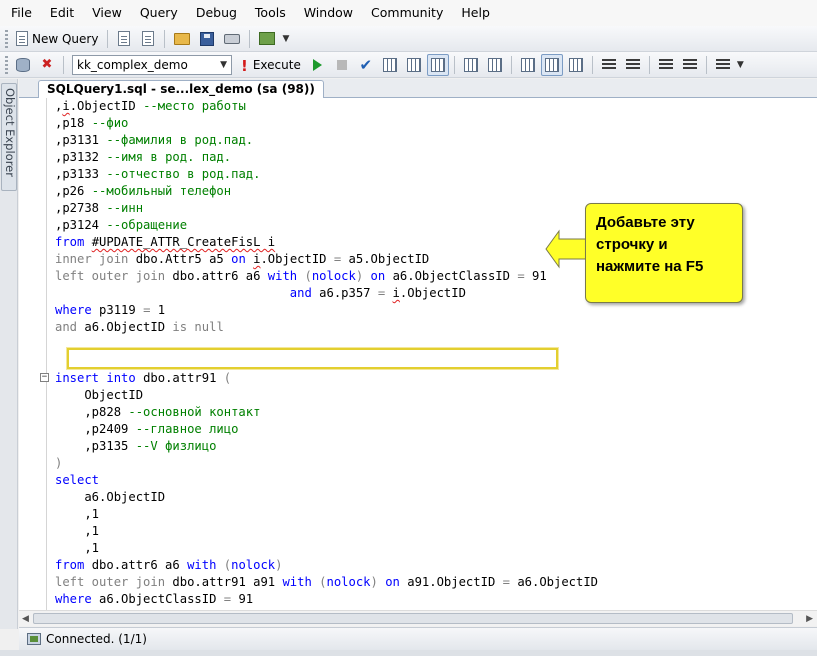 The height and width of the screenshot is (656, 817). I want to click on decrease-indent-button, so click(666, 65).